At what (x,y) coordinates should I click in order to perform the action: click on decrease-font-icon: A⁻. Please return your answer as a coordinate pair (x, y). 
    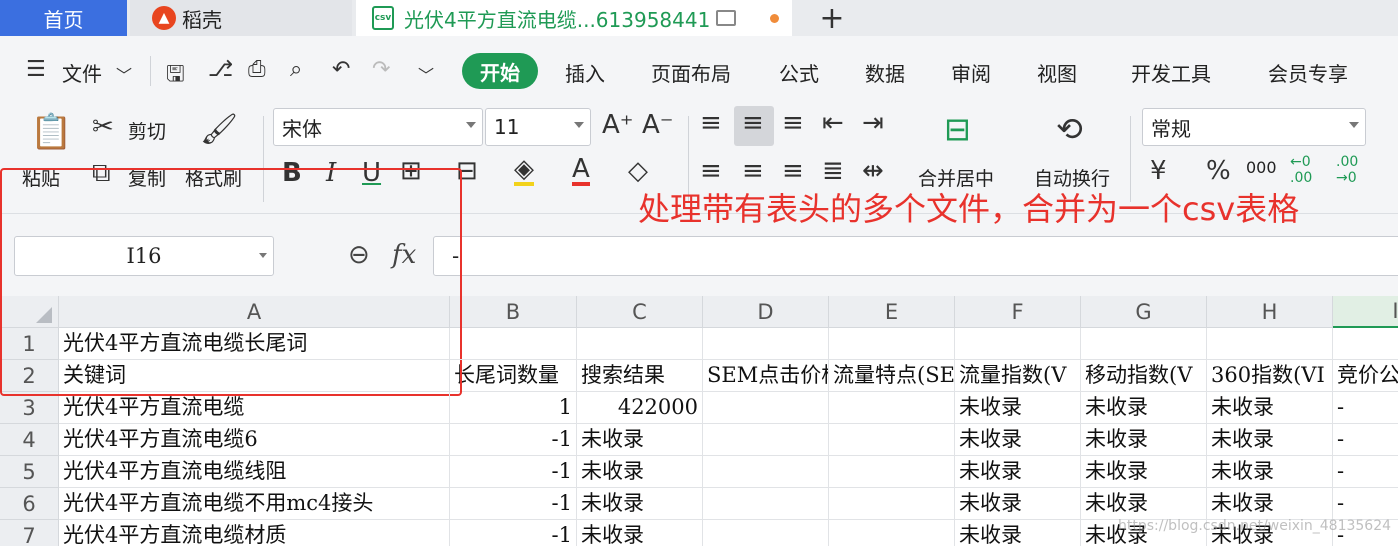
    Looking at the image, I should click on (658, 125).